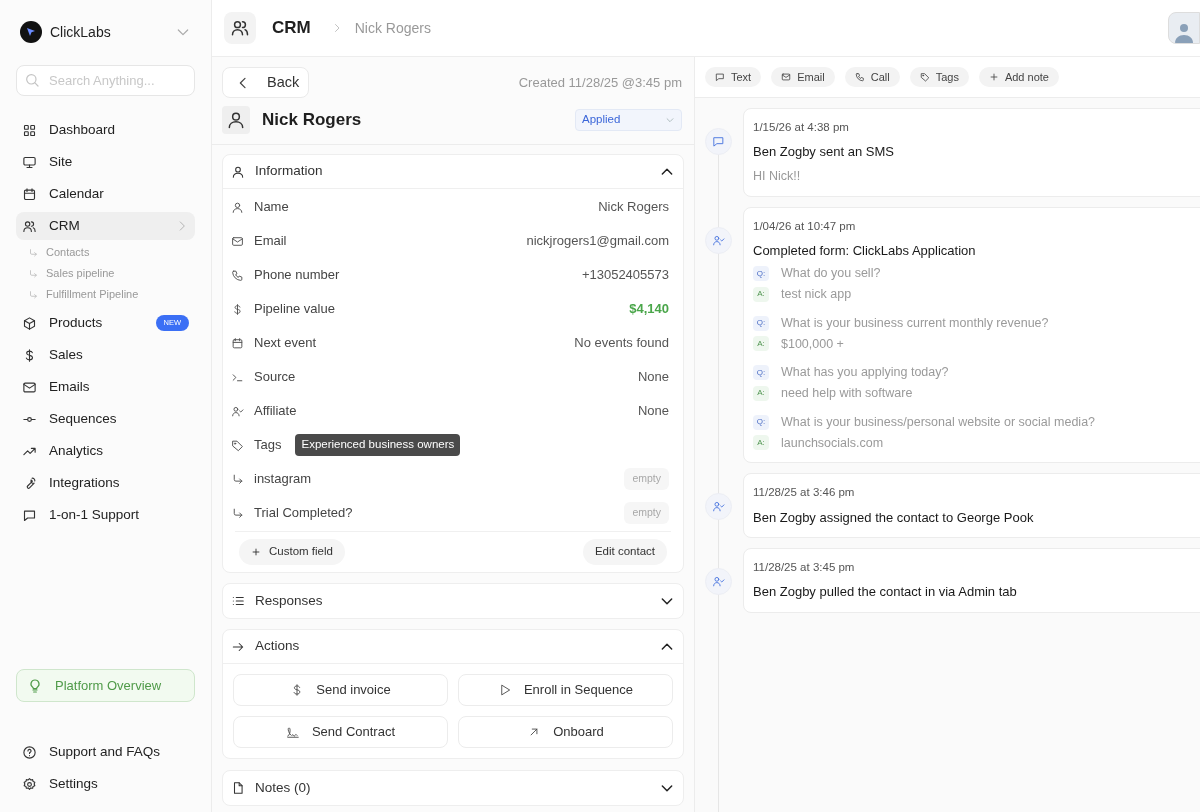  What do you see at coordinates (865, 373) in the screenshot?
I see `question-text: What has you applying today?` at bounding box center [865, 373].